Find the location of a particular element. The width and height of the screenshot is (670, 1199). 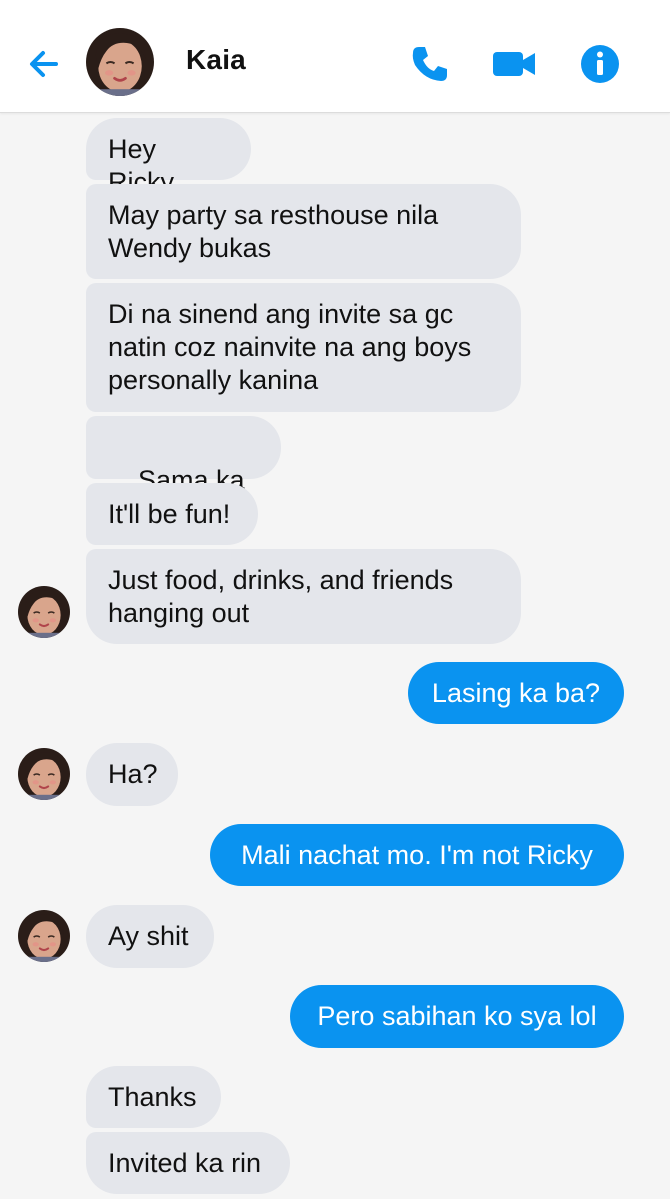

phone-icon is located at coordinates (429, 64).